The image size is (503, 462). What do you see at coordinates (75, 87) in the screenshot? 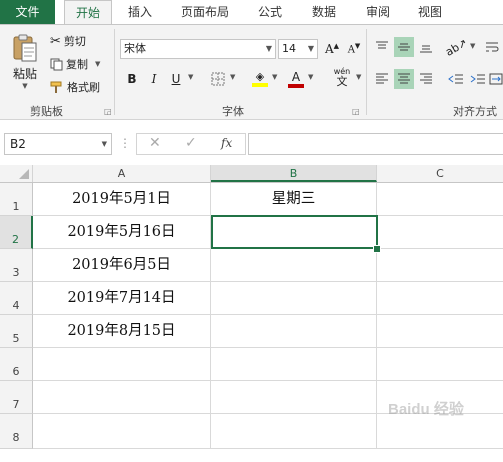
I see `format-painter-button: 格式刷` at bounding box center [75, 87].